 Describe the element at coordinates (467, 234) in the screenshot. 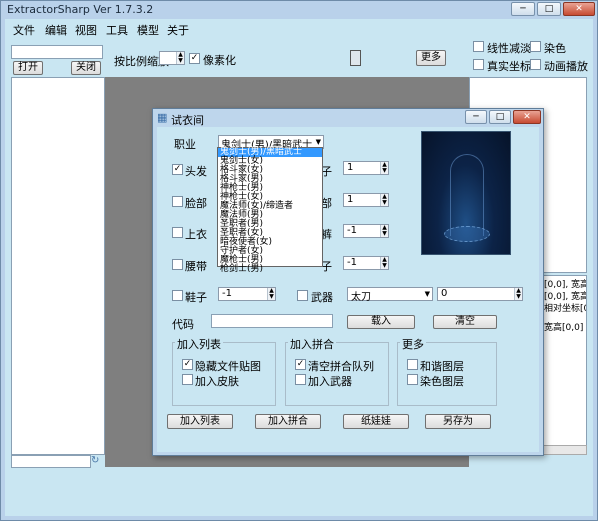

I see `preview-pedestal` at that location.